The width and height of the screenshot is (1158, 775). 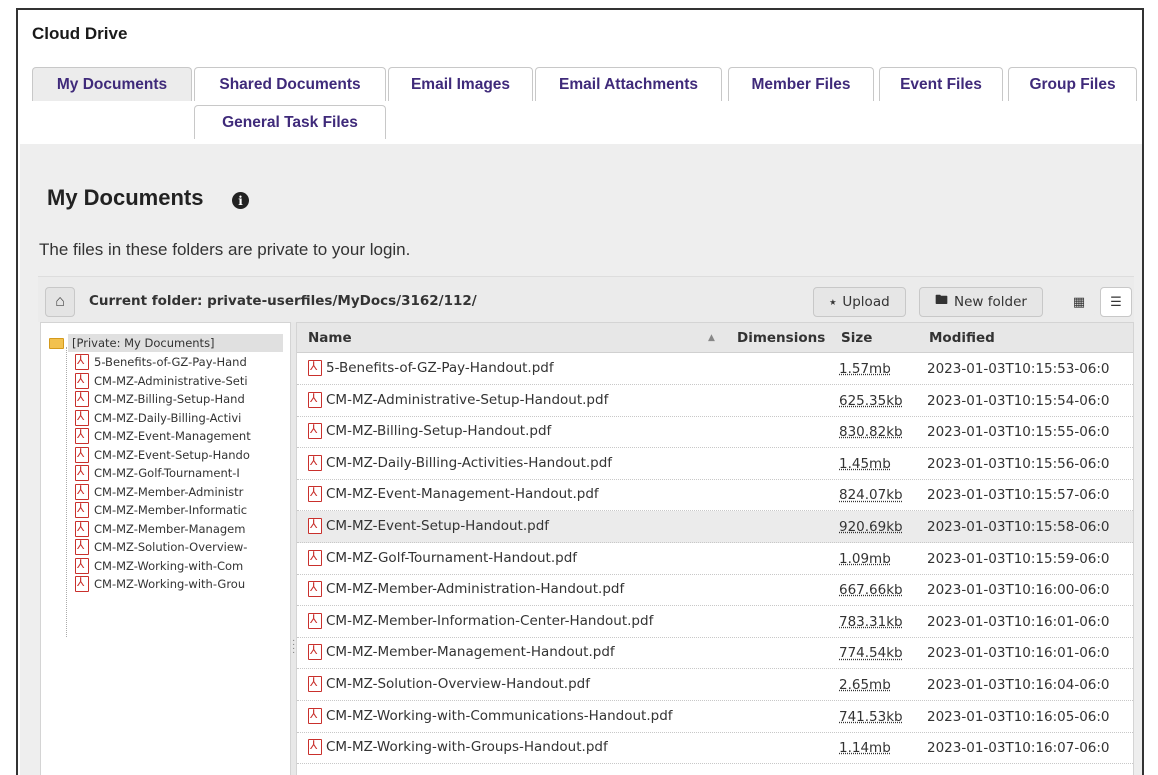 I want to click on tree-file-item: CM-MZ-Member-Informatic, so click(x=181, y=510).